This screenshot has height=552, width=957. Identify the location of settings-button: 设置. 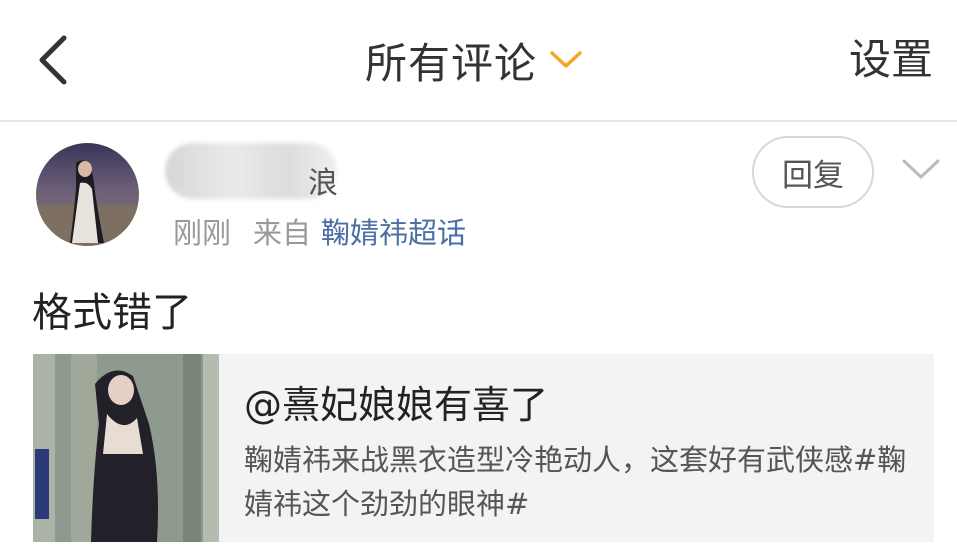
(891, 60).